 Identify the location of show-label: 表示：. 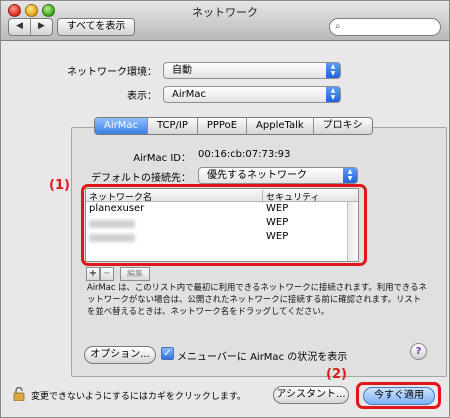
(142, 96).